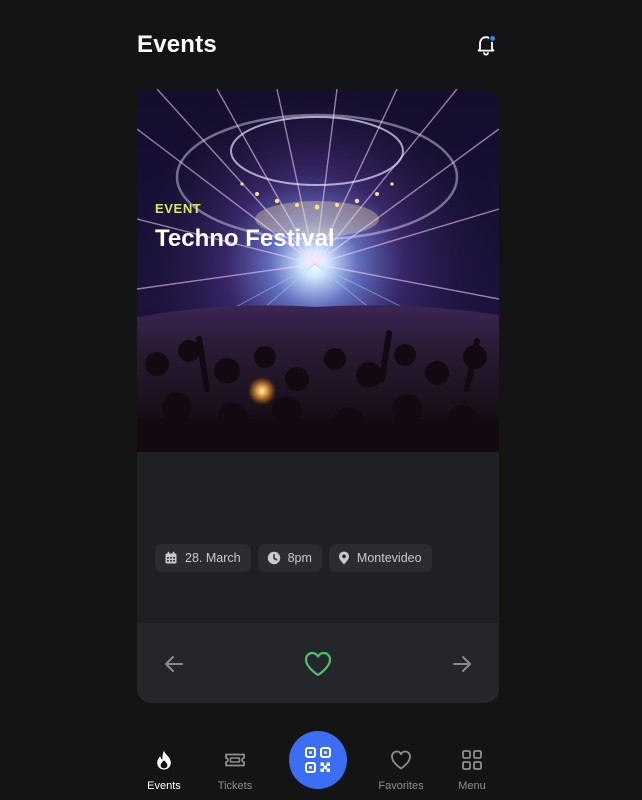  What do you see at coordinates (178, 208) in the screenshot?
I see `event-category: EVENT` at bounding box center [178, 208].